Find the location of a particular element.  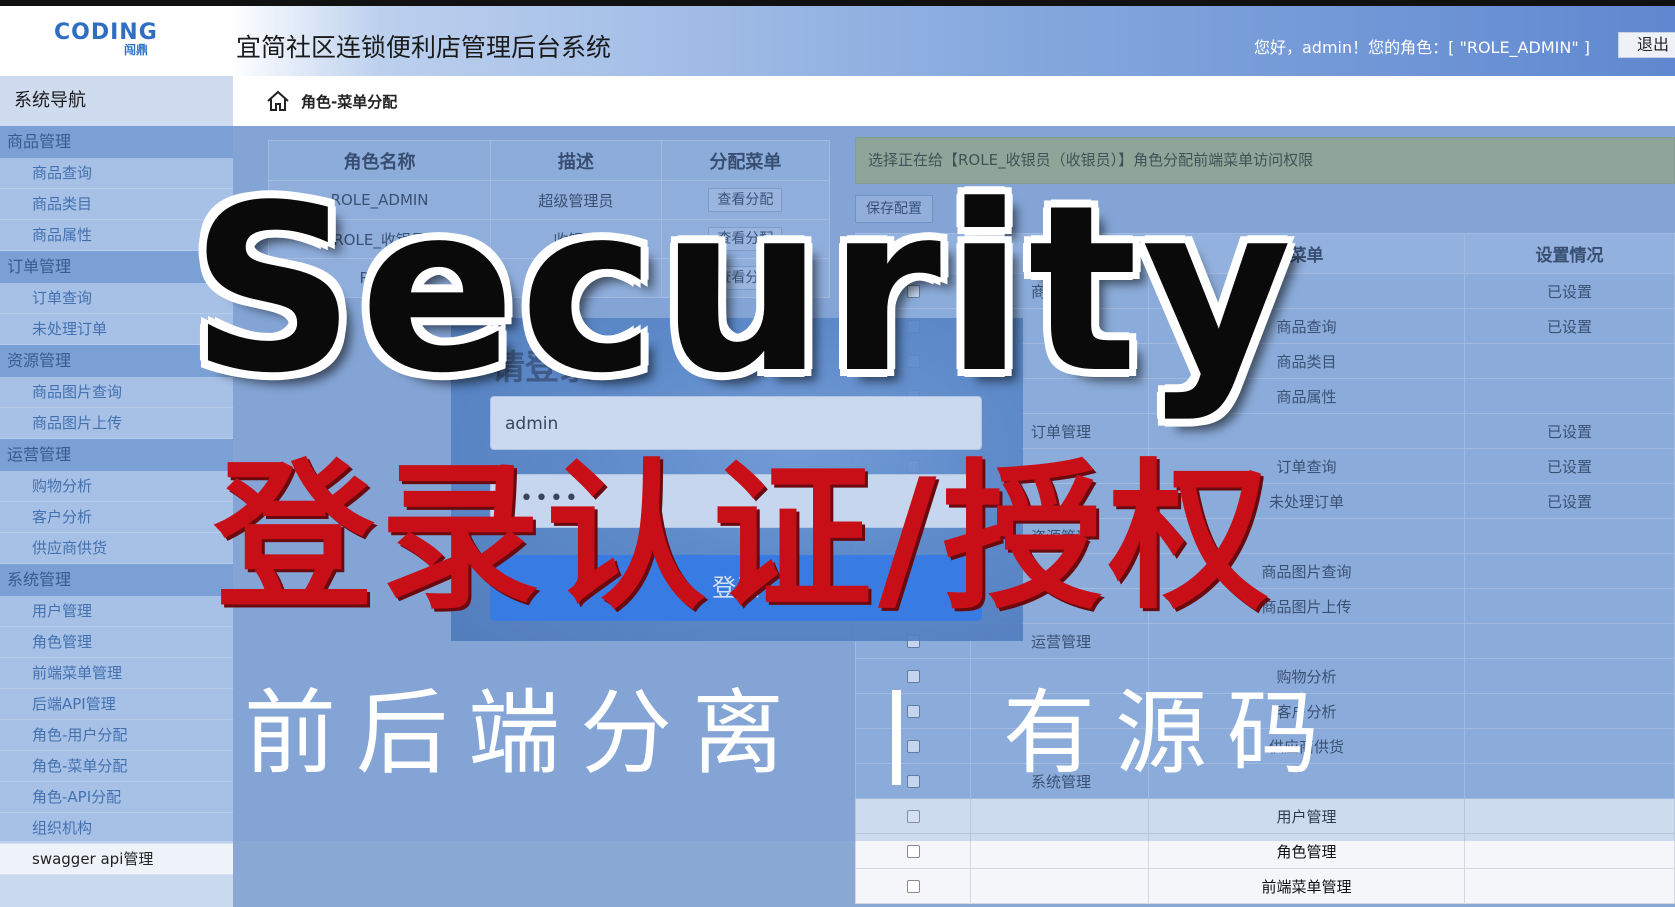

breadcrumb: 角色-菜单分配 is located at coordinates (954, 101).